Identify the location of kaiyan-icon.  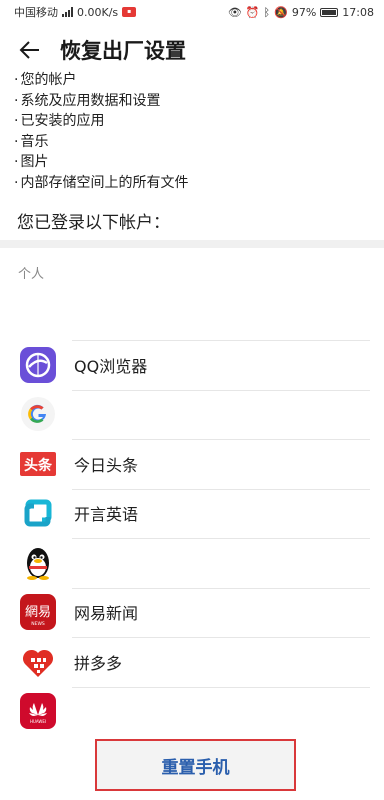
(38, 513).